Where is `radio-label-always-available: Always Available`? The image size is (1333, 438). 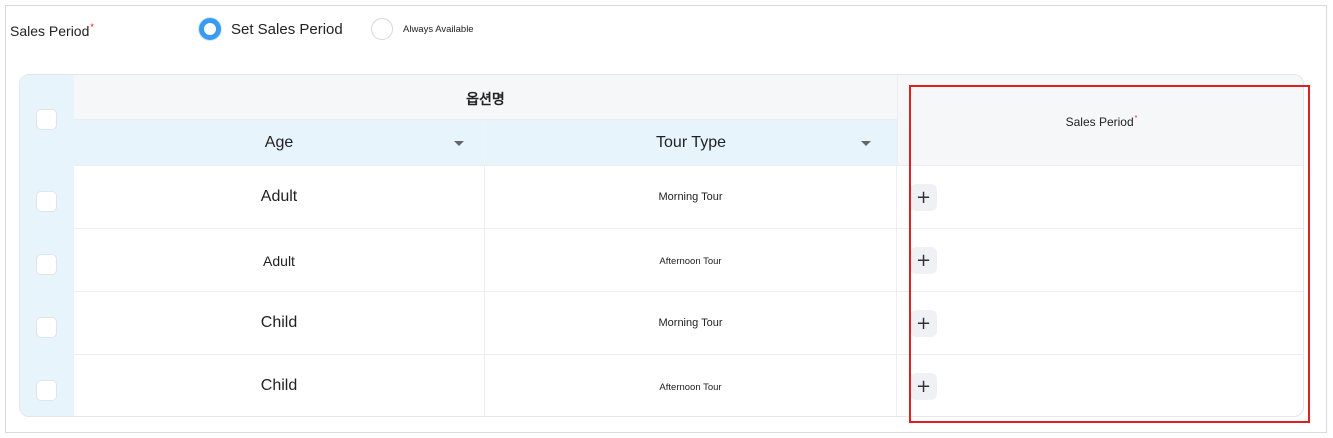 radio-label-always-available: Always Available is located at coordinates (438, 29).